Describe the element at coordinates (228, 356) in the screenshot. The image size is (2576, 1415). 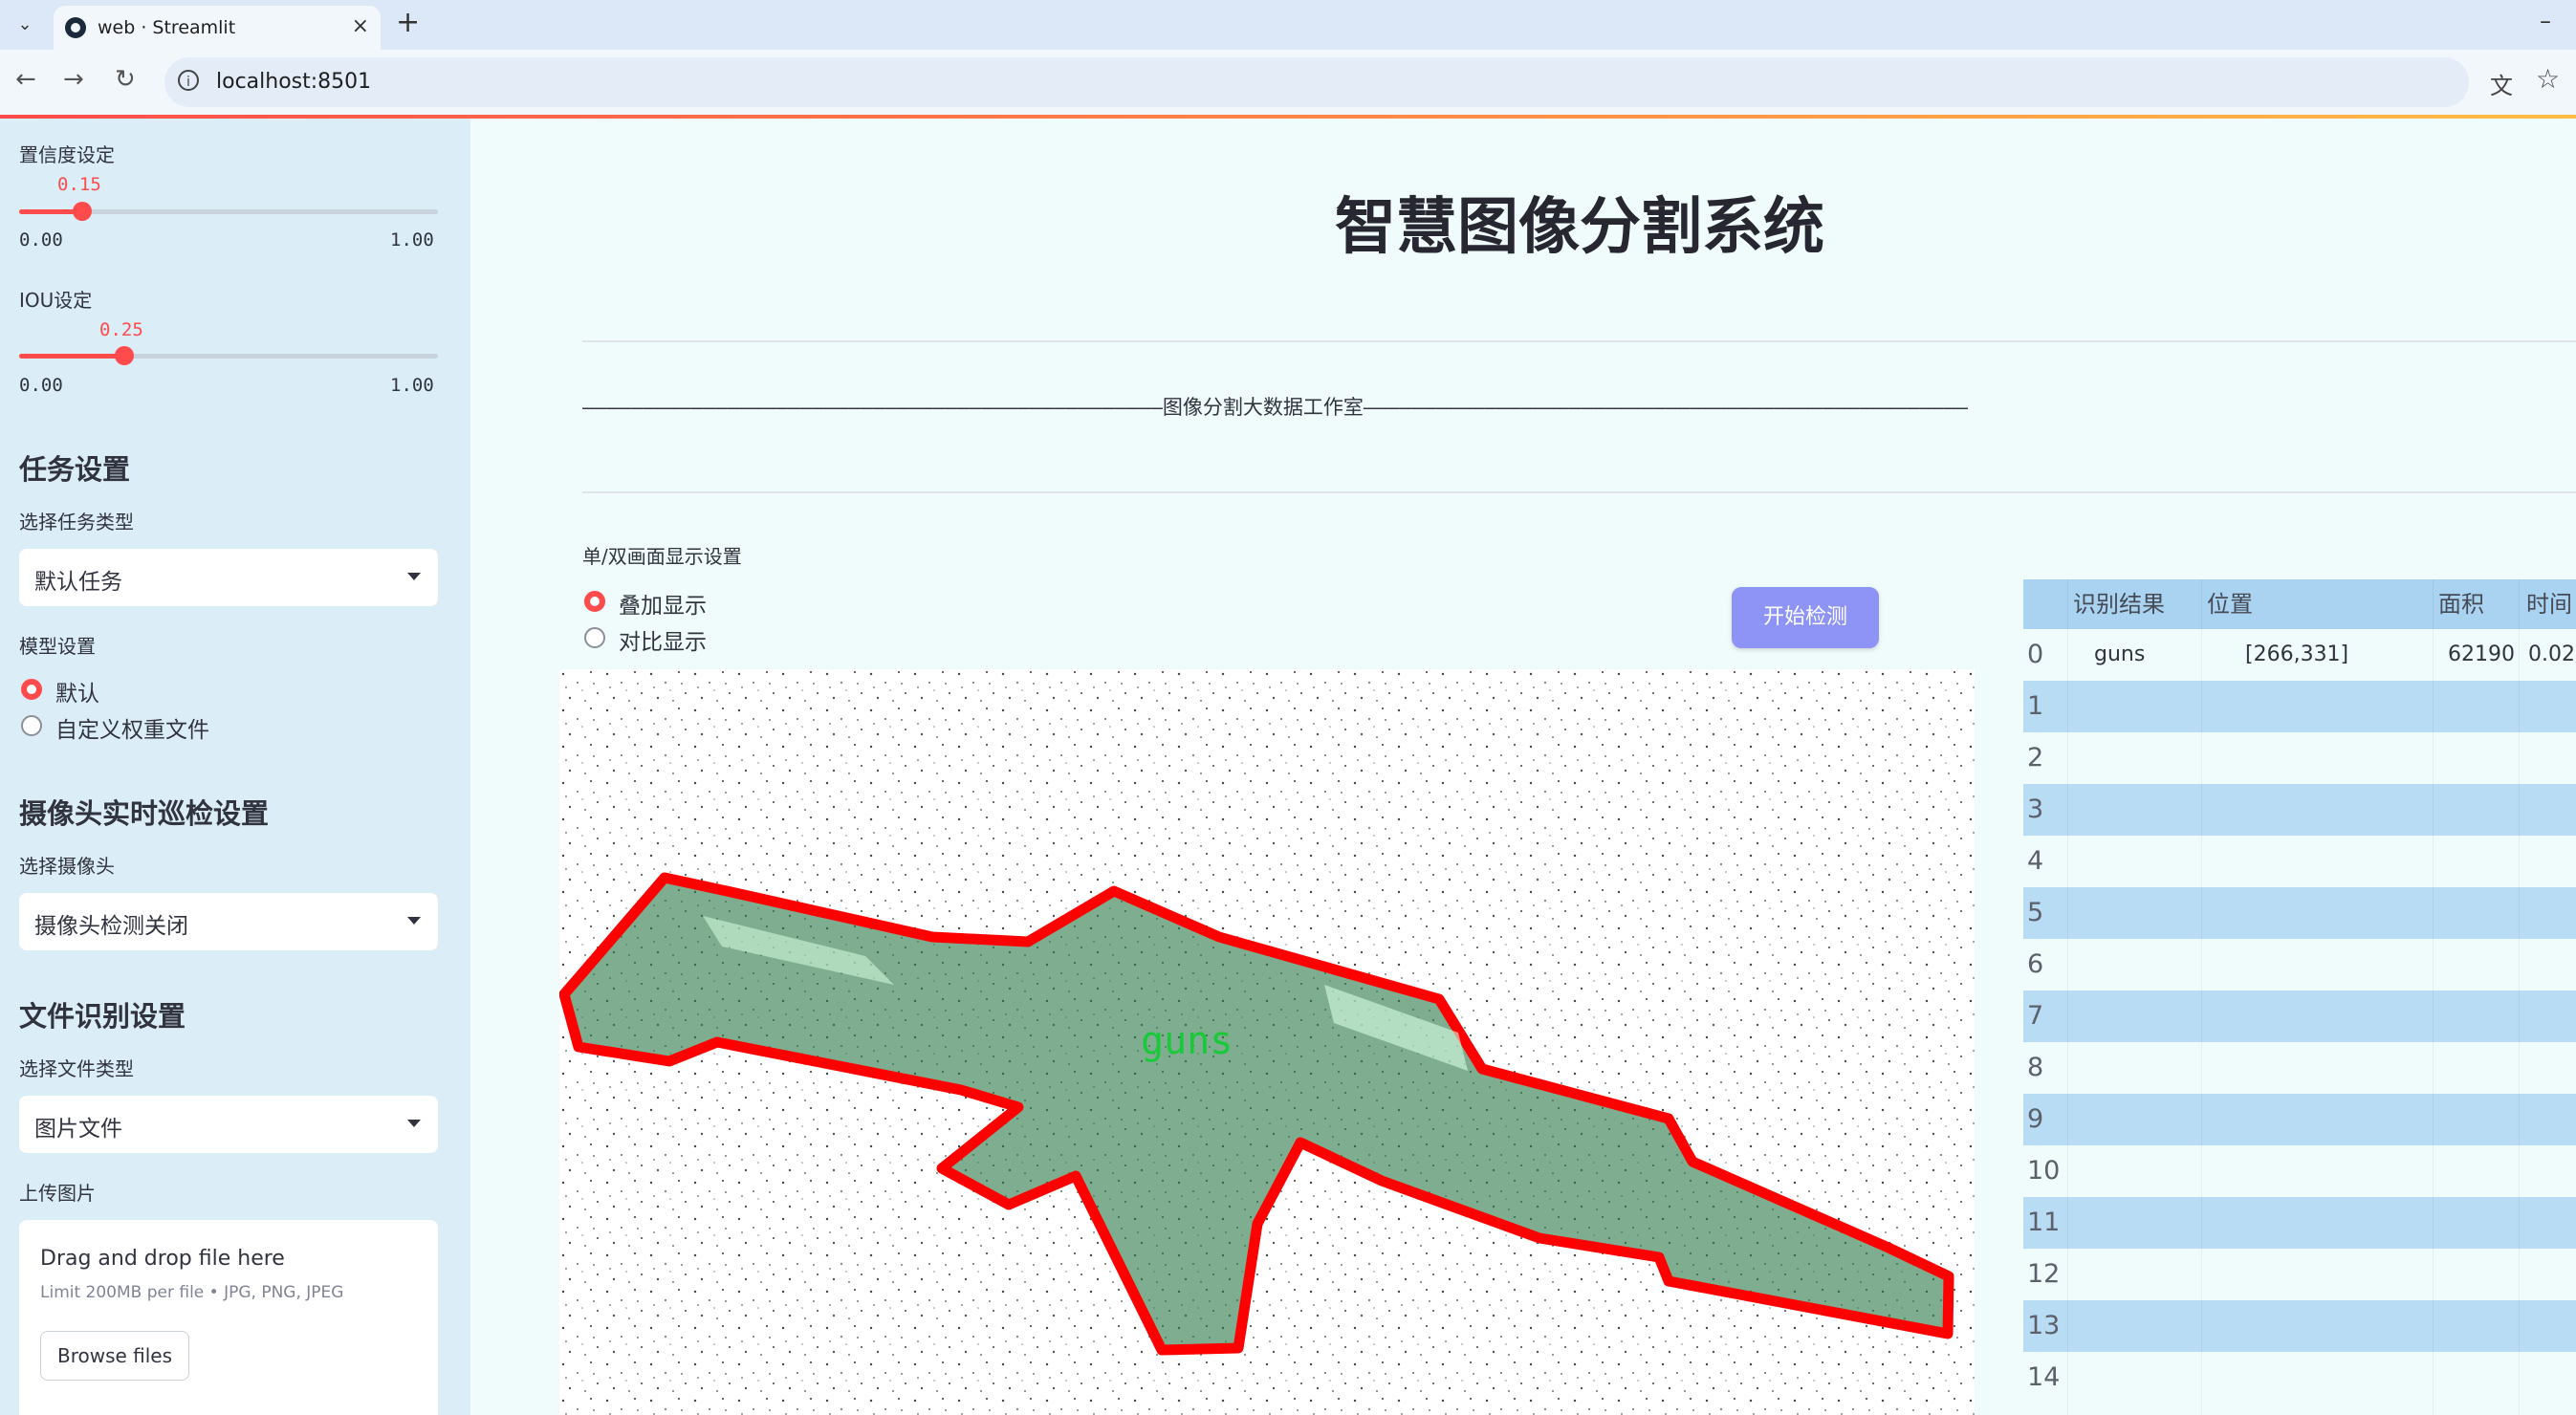
I see `iou-slider` at that location.